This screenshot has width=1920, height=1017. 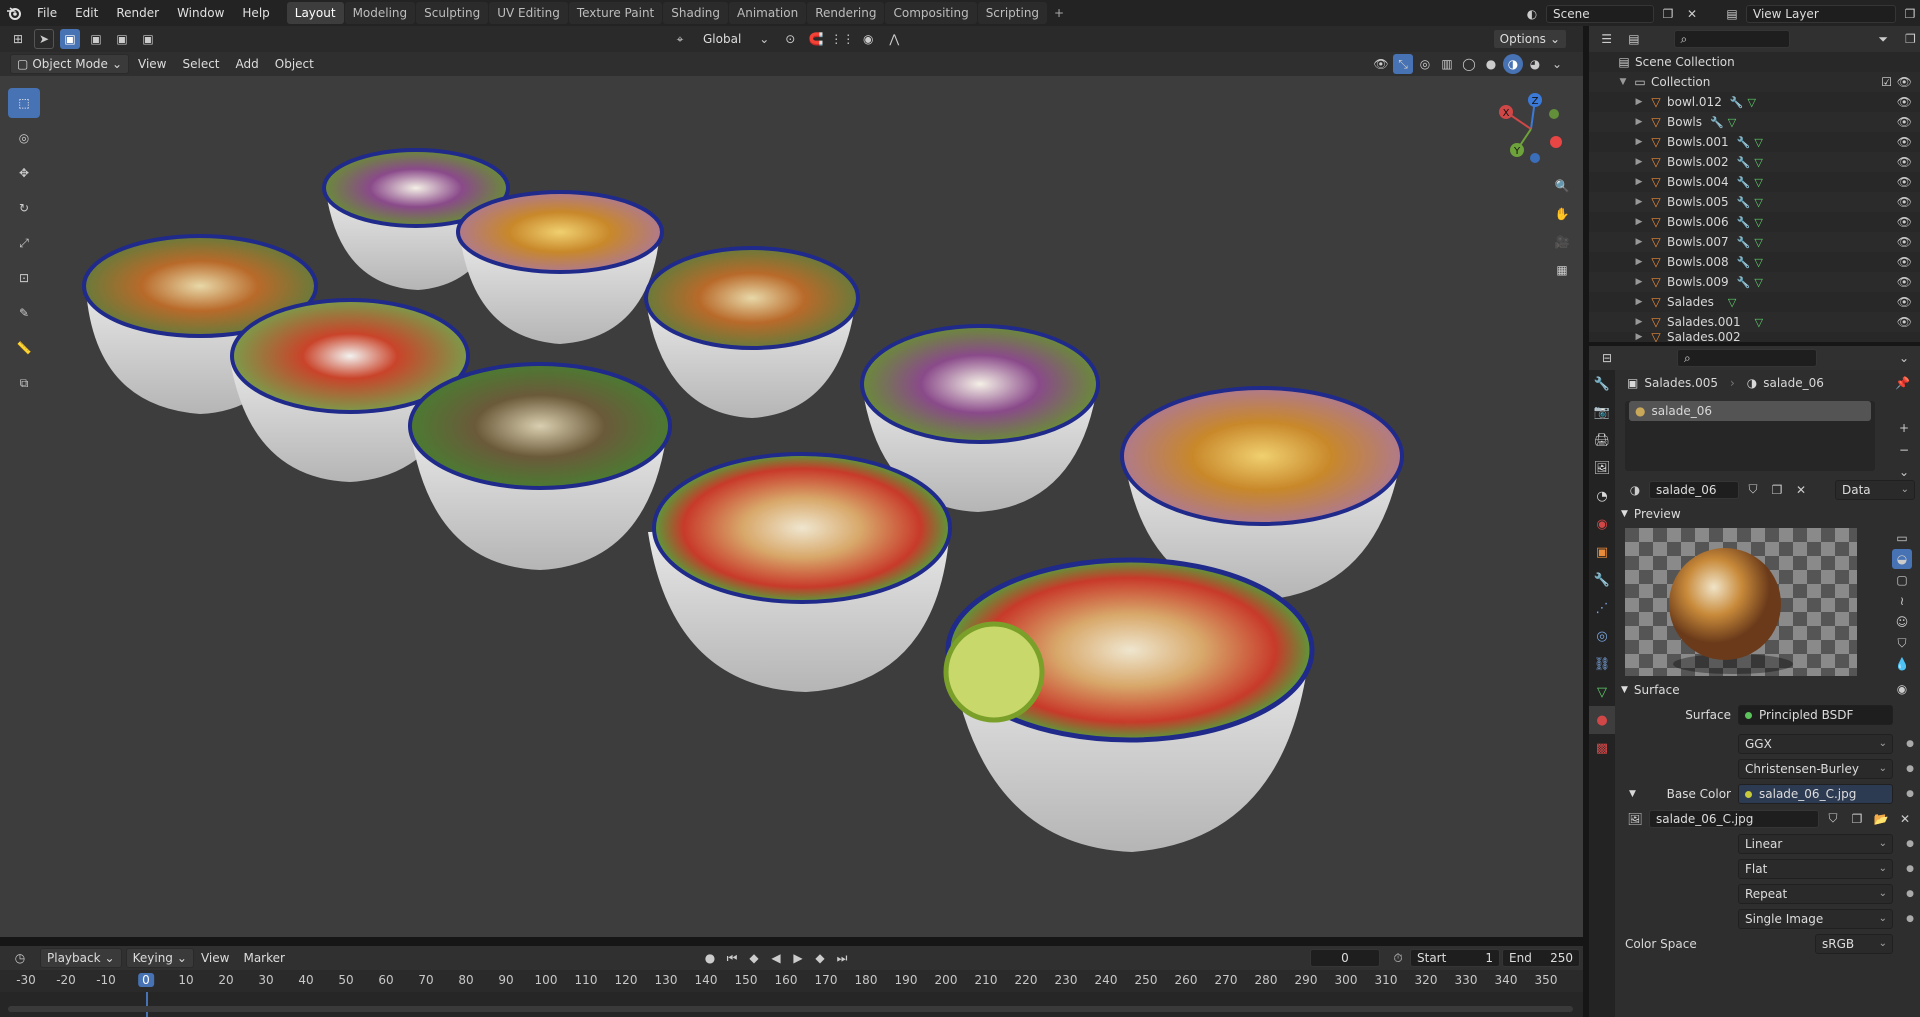 What do you see at coordinates (790, 39) in the screenshot?
I see `pivot-point-icon: ⊙` at bounding box center [790, 39].